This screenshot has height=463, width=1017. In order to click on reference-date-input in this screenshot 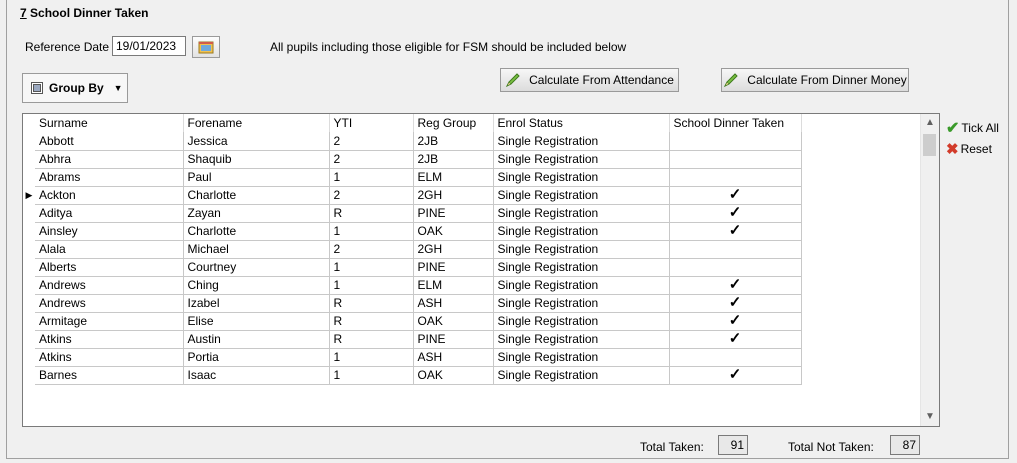, I will do `click(149, 46)`.